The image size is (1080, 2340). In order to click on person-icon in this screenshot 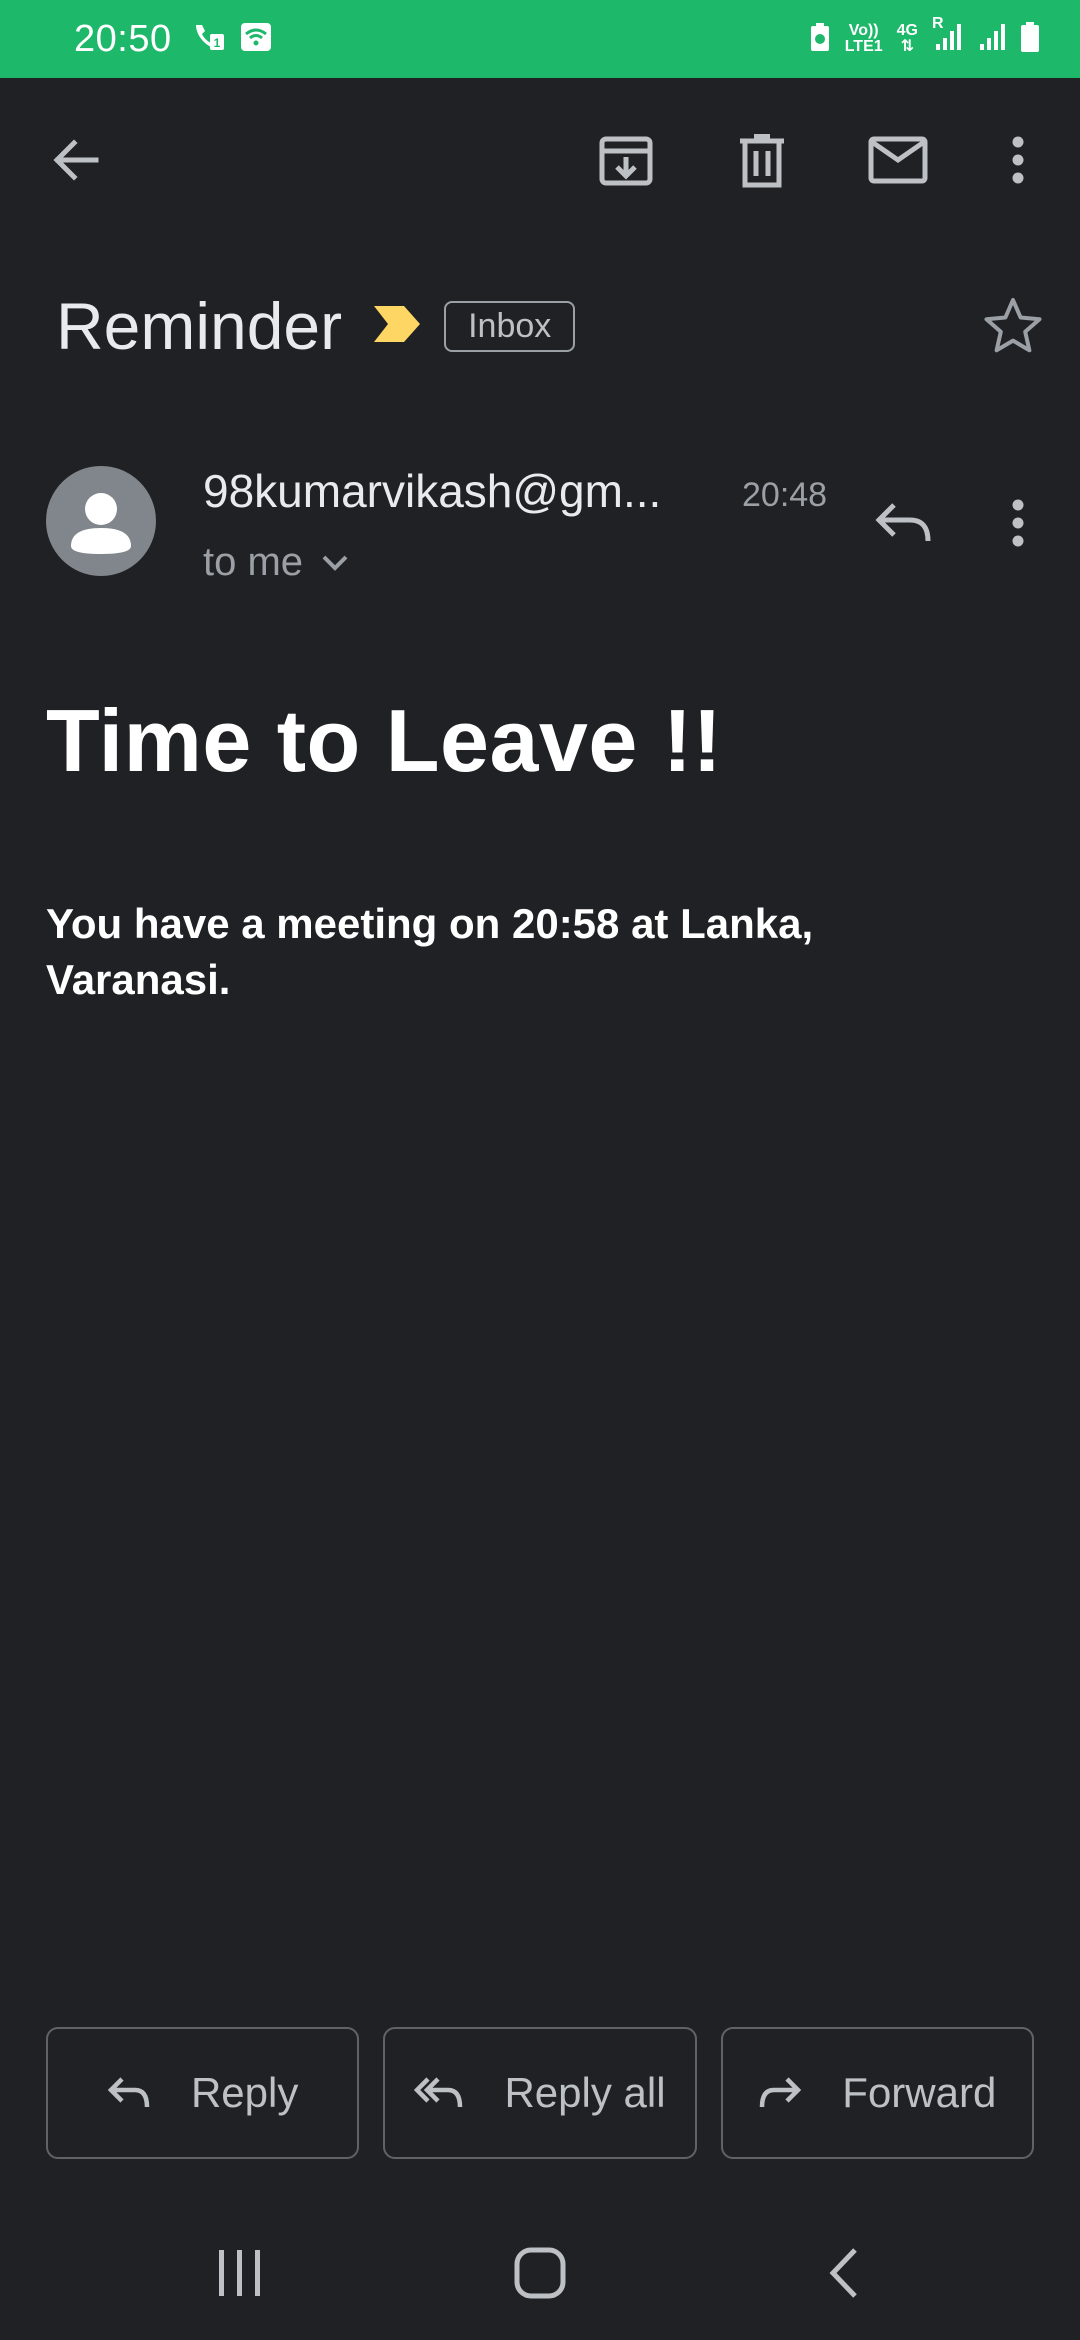, I will do `click(101, 523)`.